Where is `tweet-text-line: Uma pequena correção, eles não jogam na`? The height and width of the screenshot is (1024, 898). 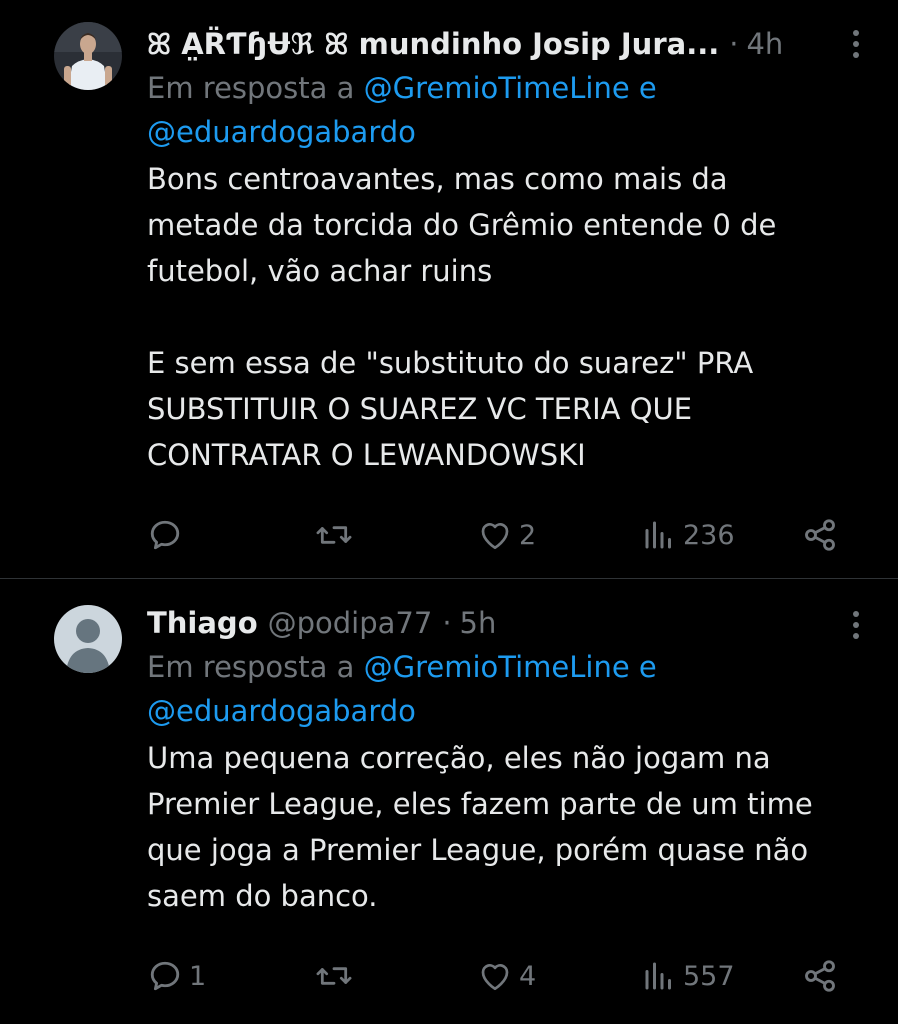
tweet-text-line: Uma pequena correção, eles não jogam na is located at coordinates (459, 758).